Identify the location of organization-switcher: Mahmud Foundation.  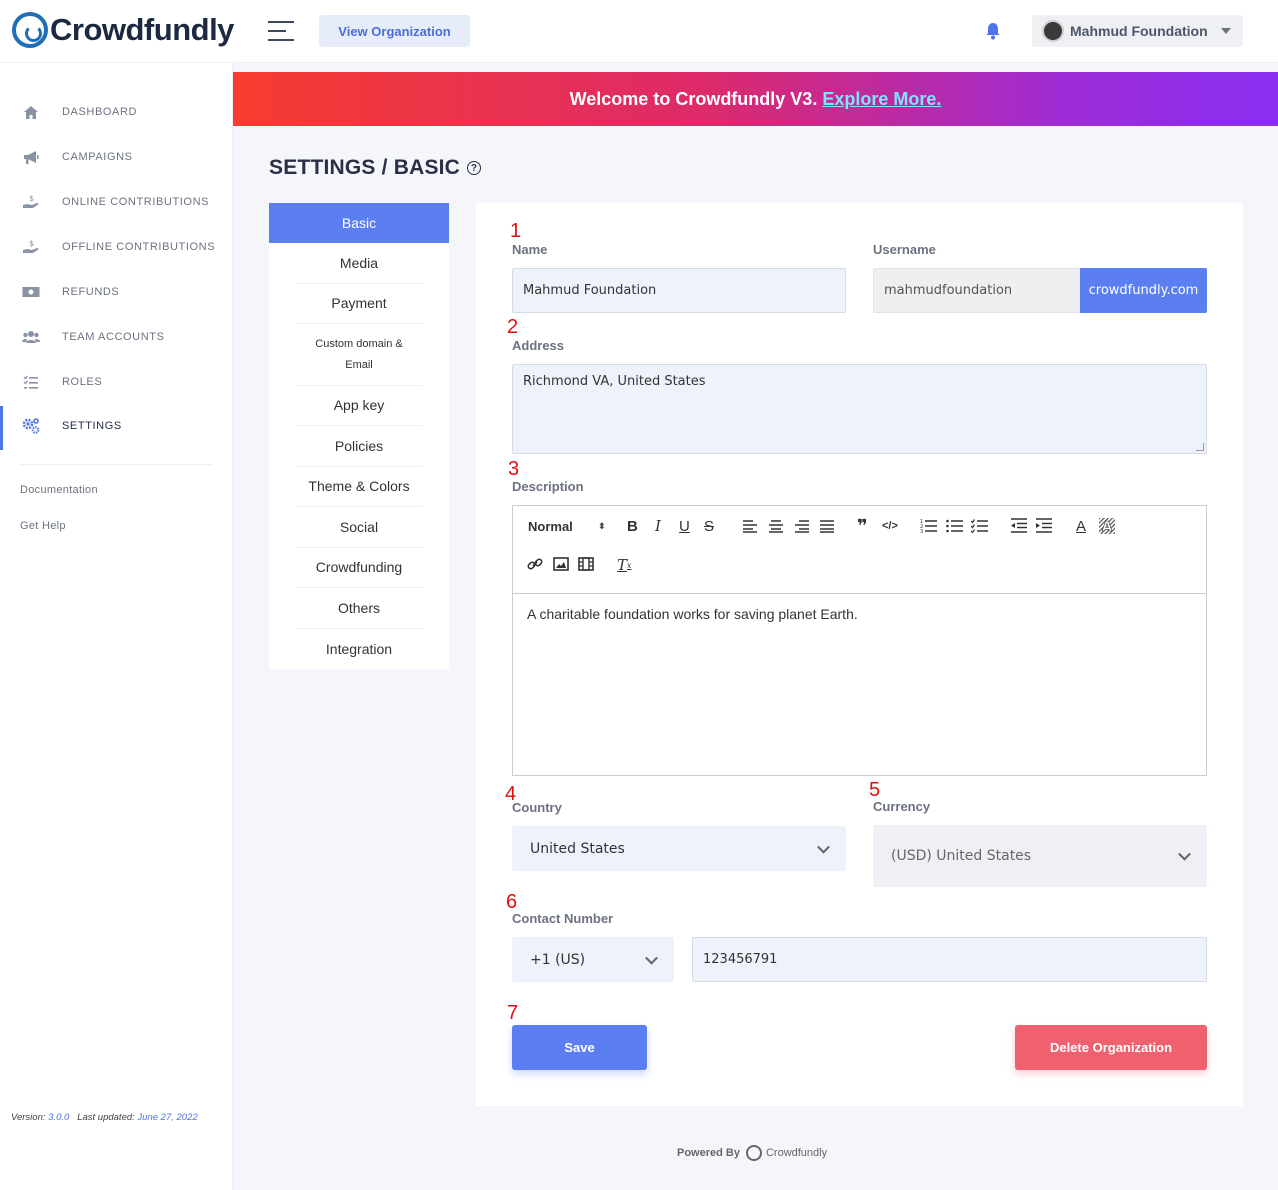
(1137, 31).